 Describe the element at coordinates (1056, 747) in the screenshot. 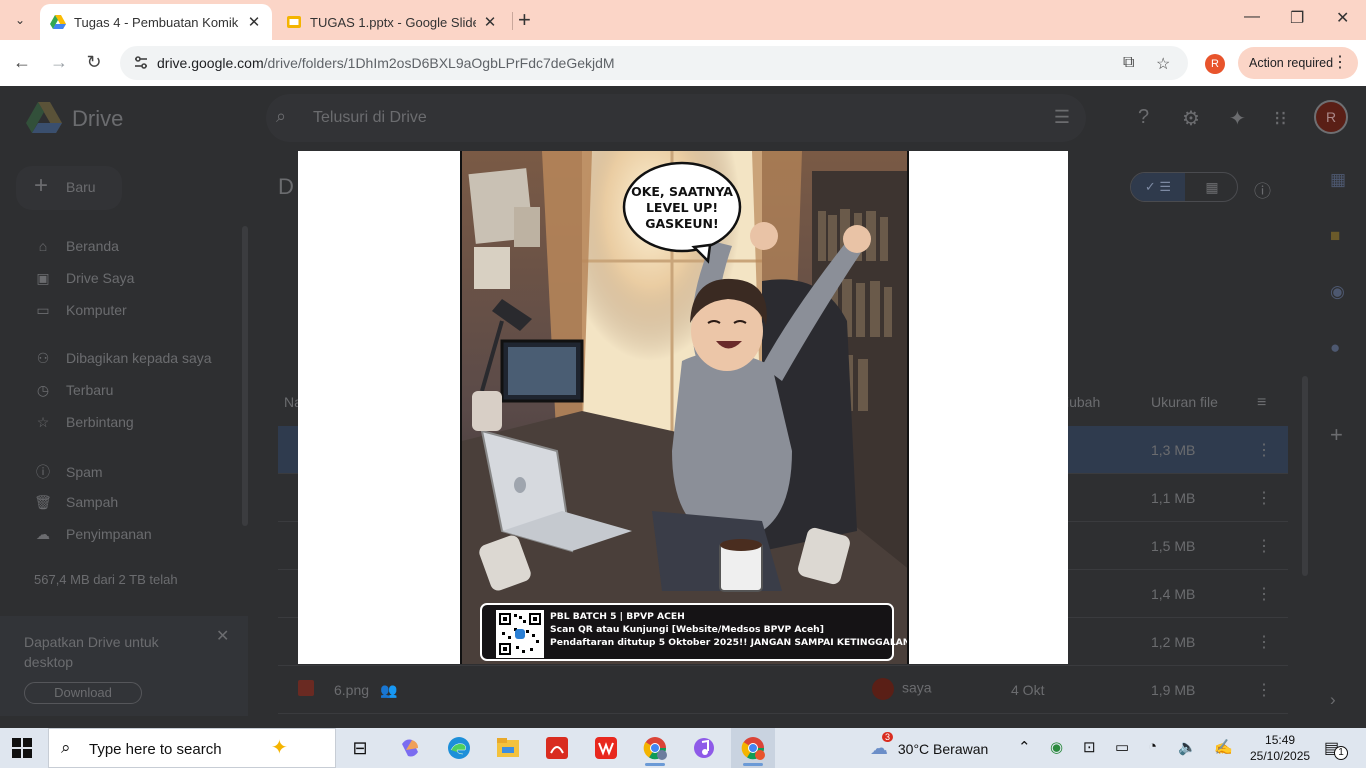

I see `sync-app-icon: ◉` at that location.